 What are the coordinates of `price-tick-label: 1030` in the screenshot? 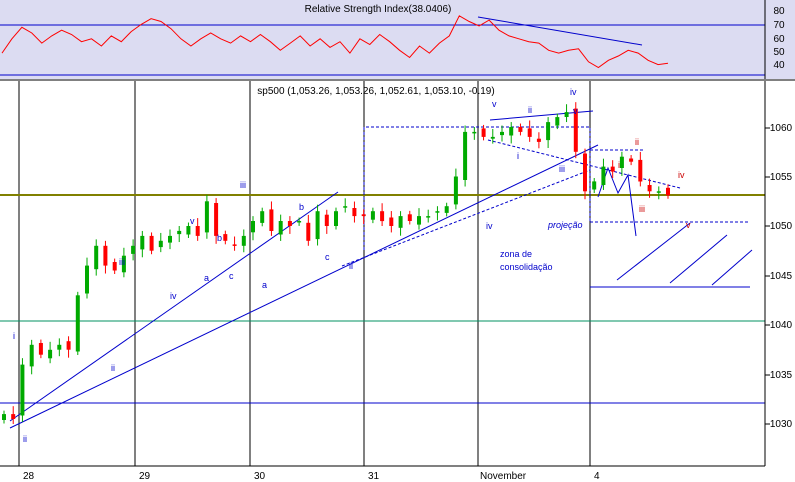 It's located at (781, 424).